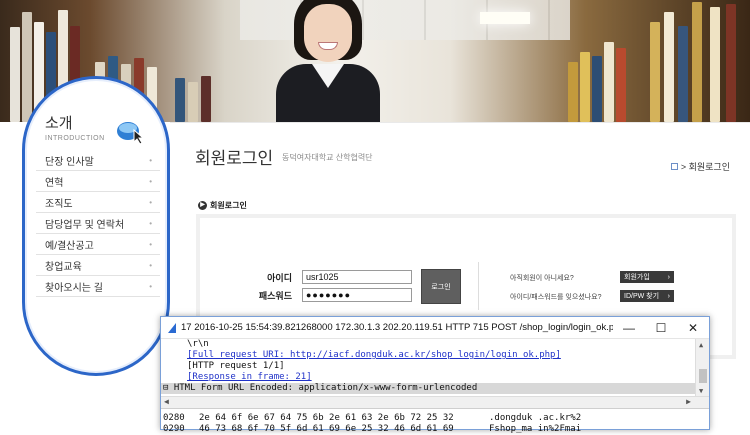  What do you see at coordinates (74, 288) in the screenshot?
I see `sidebar-item-label: 찾아오시는 길` at bounding box center [74, 288].